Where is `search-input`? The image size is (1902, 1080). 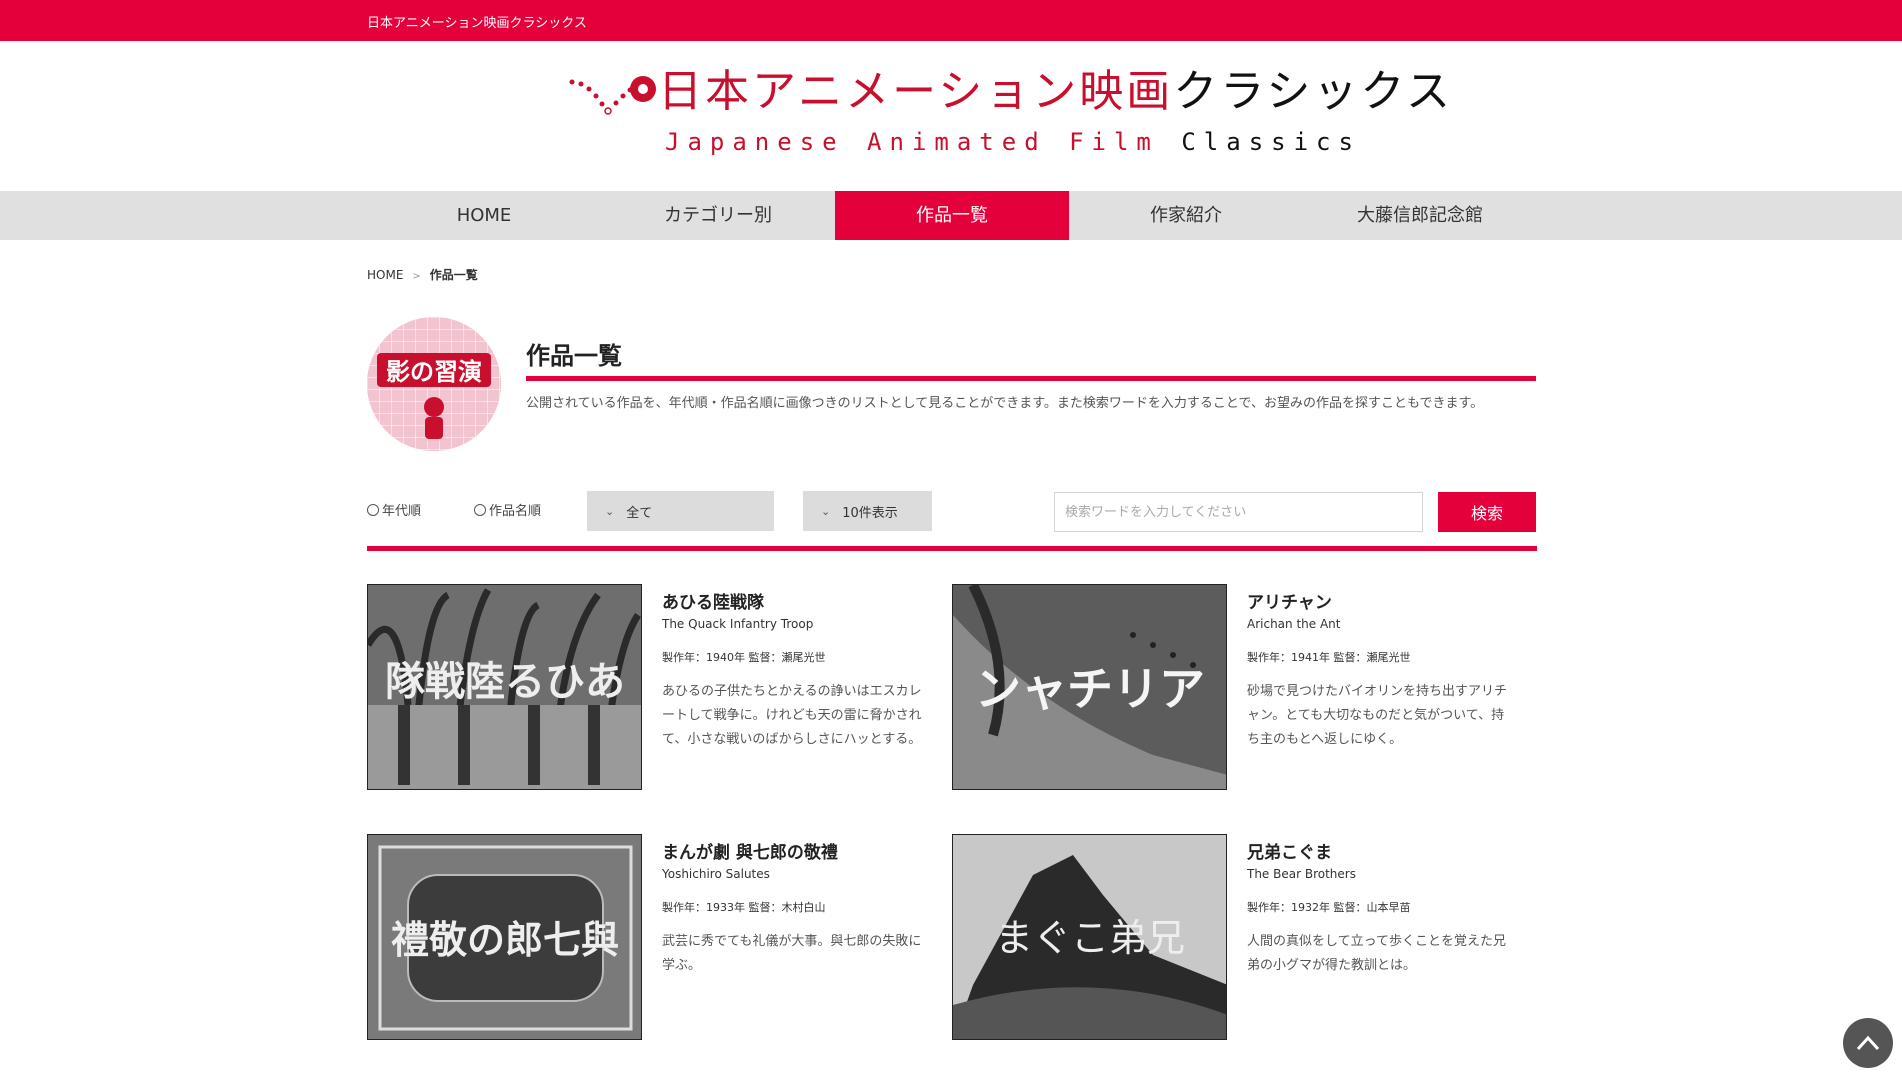
search-input is located at coordinates (1238, 512).